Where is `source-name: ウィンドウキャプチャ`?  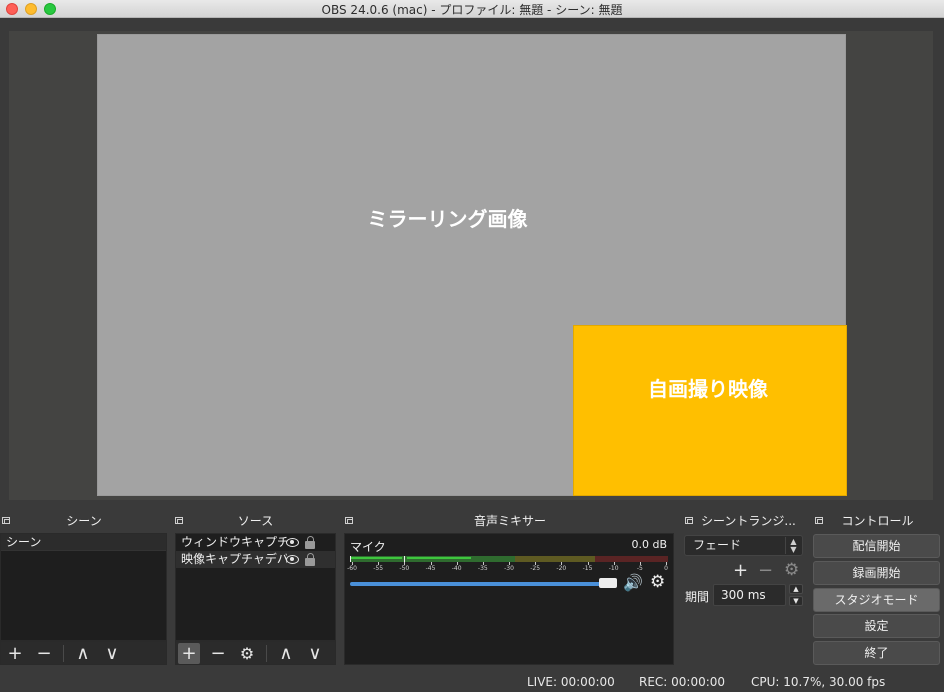
source-name: ウィンドウキャプチャ is located at coordinates (234, 542).